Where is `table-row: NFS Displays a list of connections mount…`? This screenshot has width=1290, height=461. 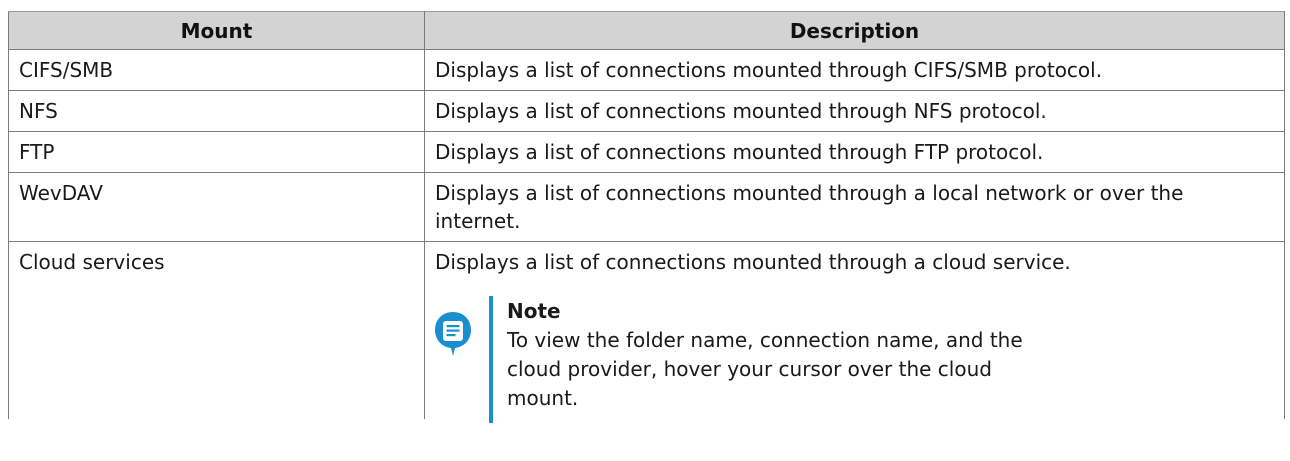
table-row: NFS Displays a list of connections mount… is located at coordinates (646, 111).